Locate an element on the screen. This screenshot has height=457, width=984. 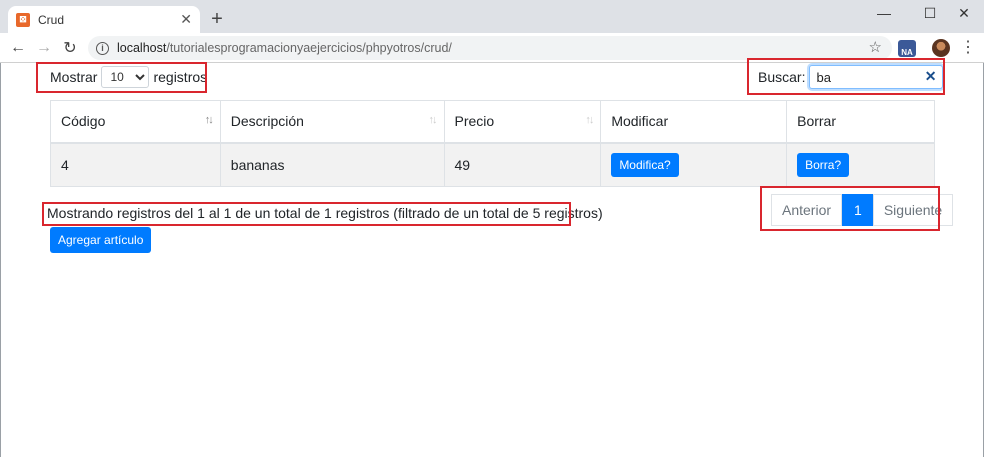
highlight-box-info is located at coordinates (306, 214).